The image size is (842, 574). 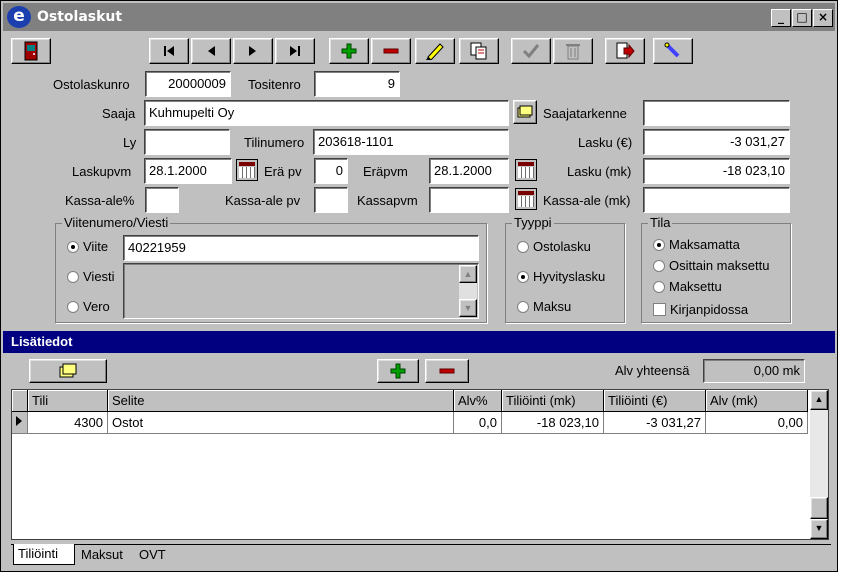 What do you see at coordinates (96, 306) in the screenshot?
I see `vero-radio-label: Vero` at bounding box center [96, 306].